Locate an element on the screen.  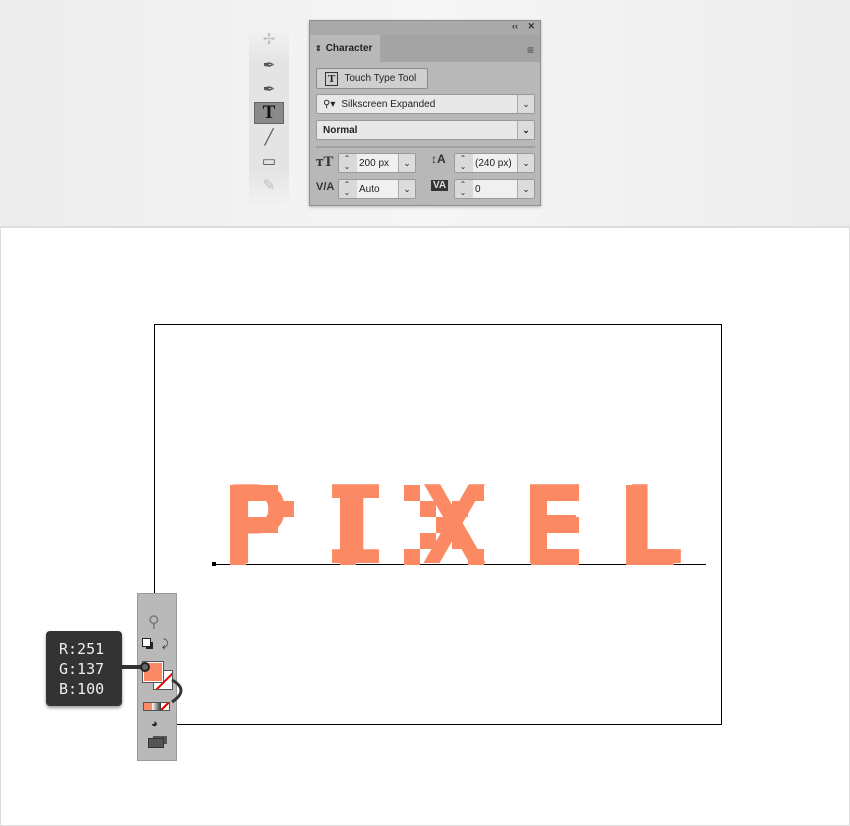
swap-arrow is located at coordinates (177, 691).